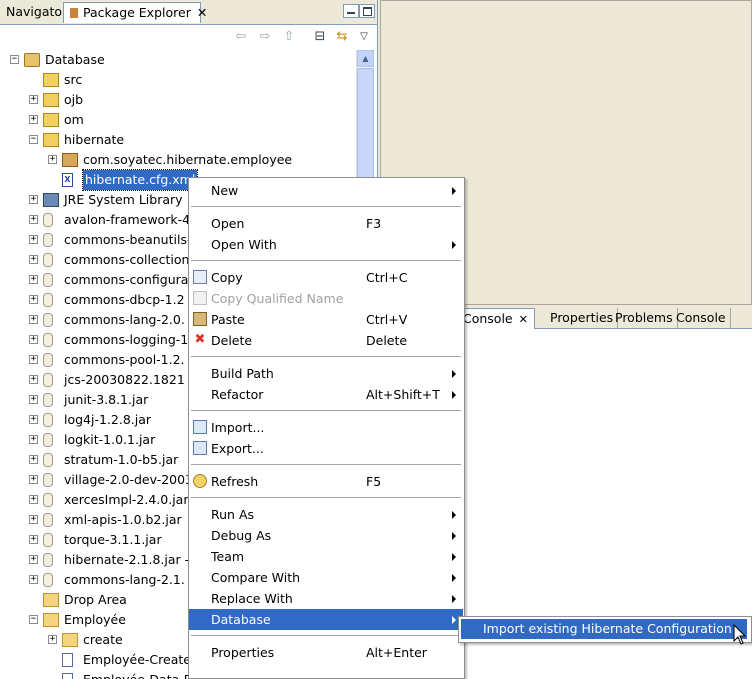 Image resolution: width=752 pixels, height=679 pixels. I want to click on tree-item-label: commons-lang-2.0., so click(124, 319).